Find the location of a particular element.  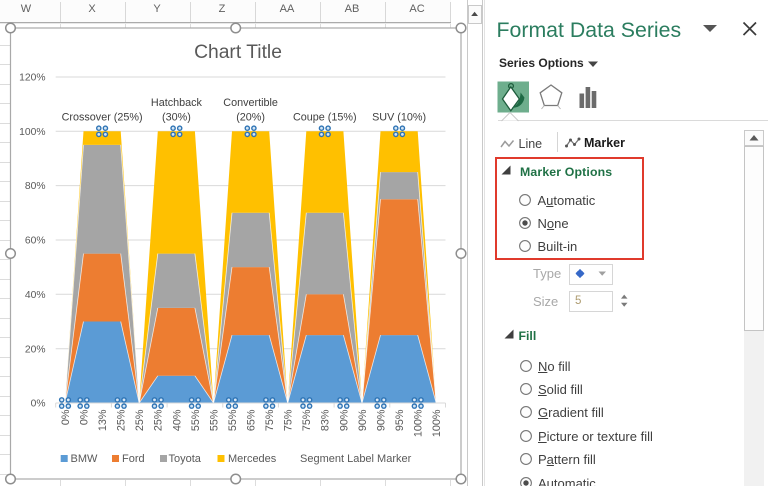

svg-text: 83% is located at coordinates (326, 420).